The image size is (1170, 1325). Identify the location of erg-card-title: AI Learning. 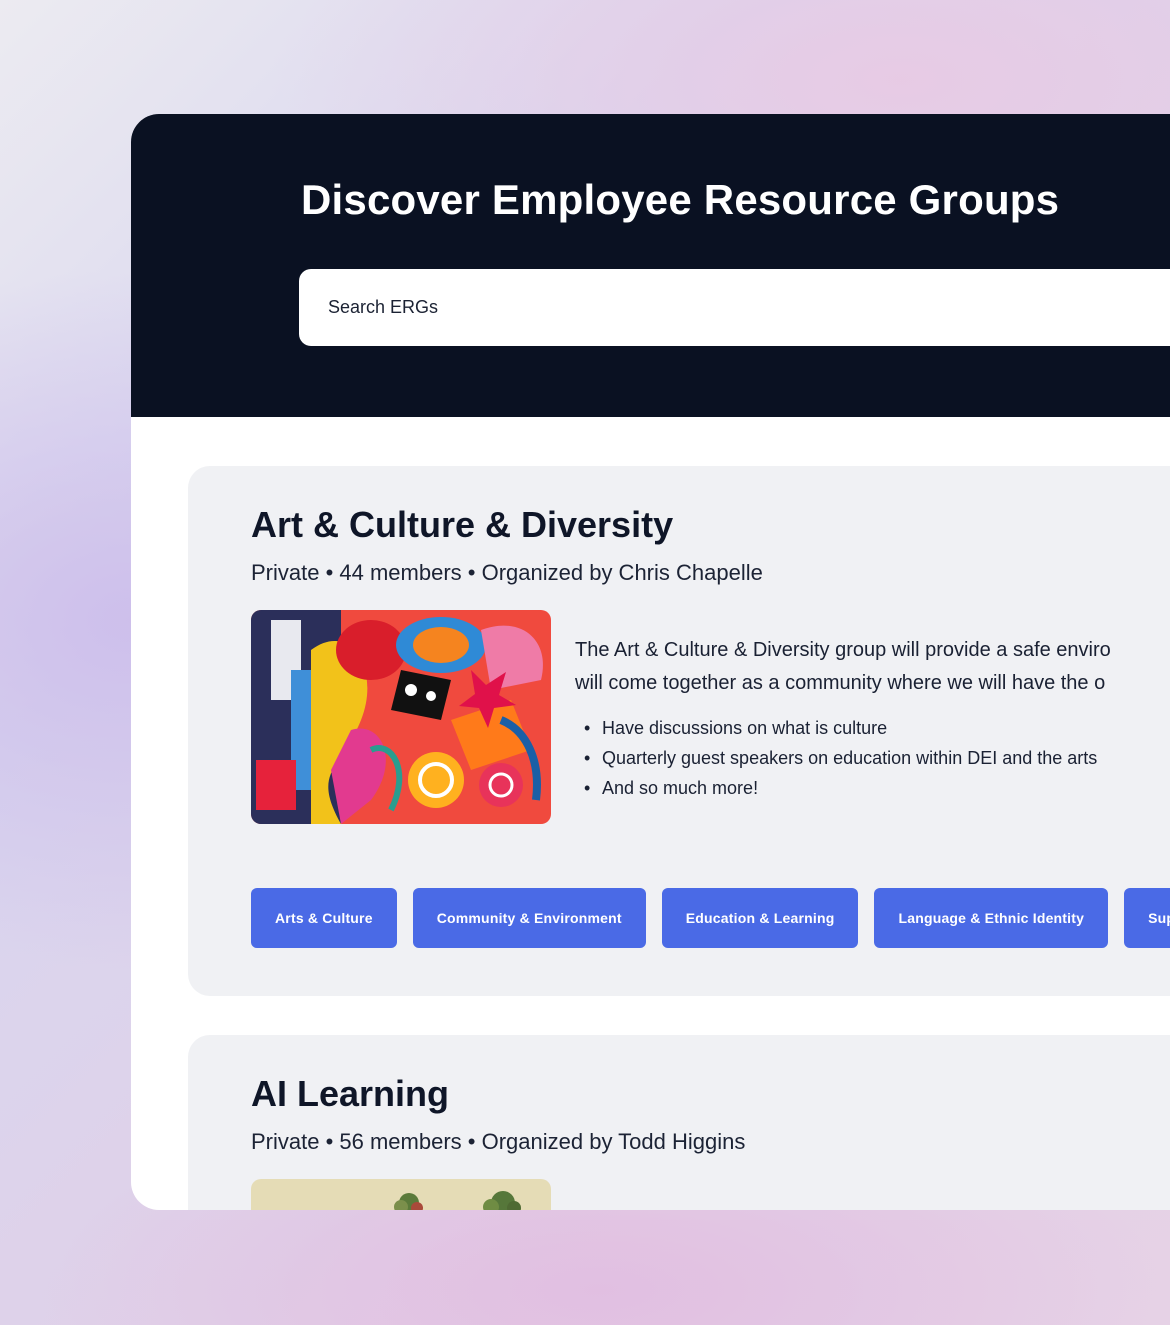
(350, 1094).